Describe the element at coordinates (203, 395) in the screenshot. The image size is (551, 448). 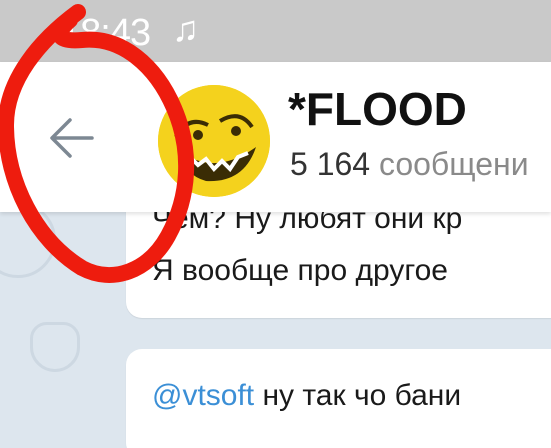
I see `user-mention-link: @vtsoft` at that location.